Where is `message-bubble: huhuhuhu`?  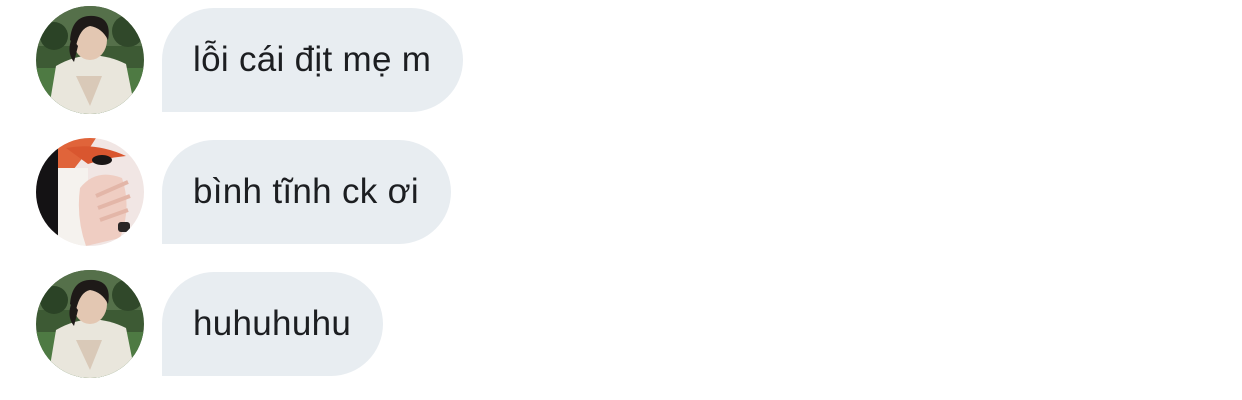 message-bubble: huhuhuhu is located at coordinates (273, 324).